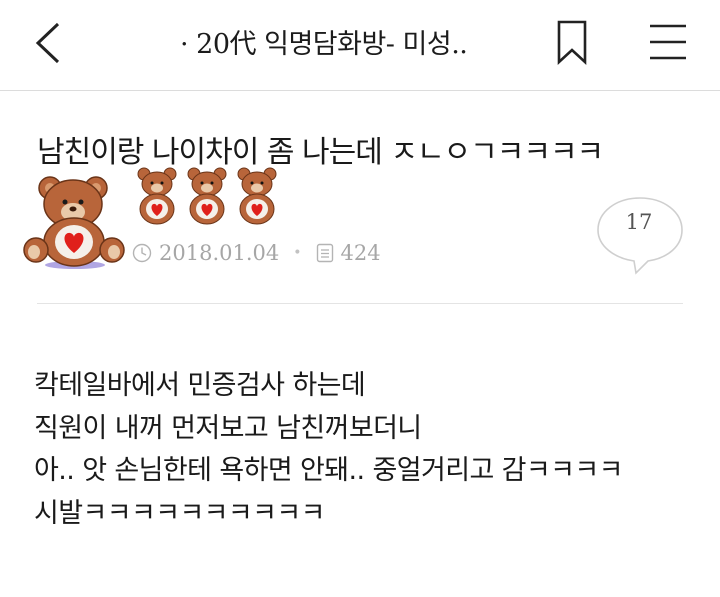 Image resolution: width=720 pixels, height=597 pixels. What do you see at coordinates (219, 253) in the screenshot?
I see `post-date: 2018.01.04` at bounding box center [219, 253].